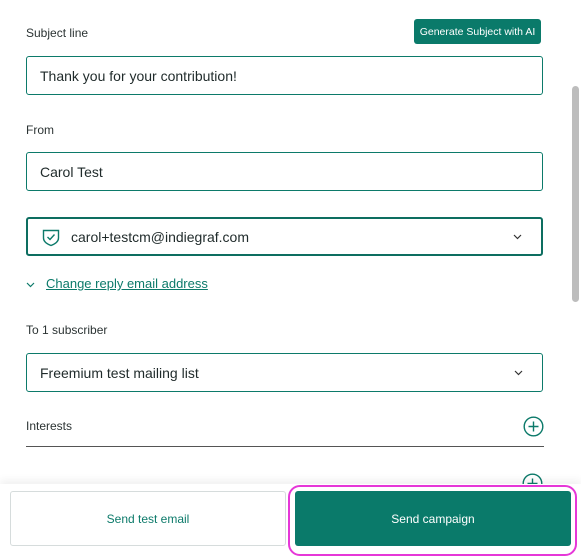 The image size is (581, 558). Describe the element at coordinates (477, 31) in the screenshot. I see `generate-subject-button: Generate Subject with AI` at that location.